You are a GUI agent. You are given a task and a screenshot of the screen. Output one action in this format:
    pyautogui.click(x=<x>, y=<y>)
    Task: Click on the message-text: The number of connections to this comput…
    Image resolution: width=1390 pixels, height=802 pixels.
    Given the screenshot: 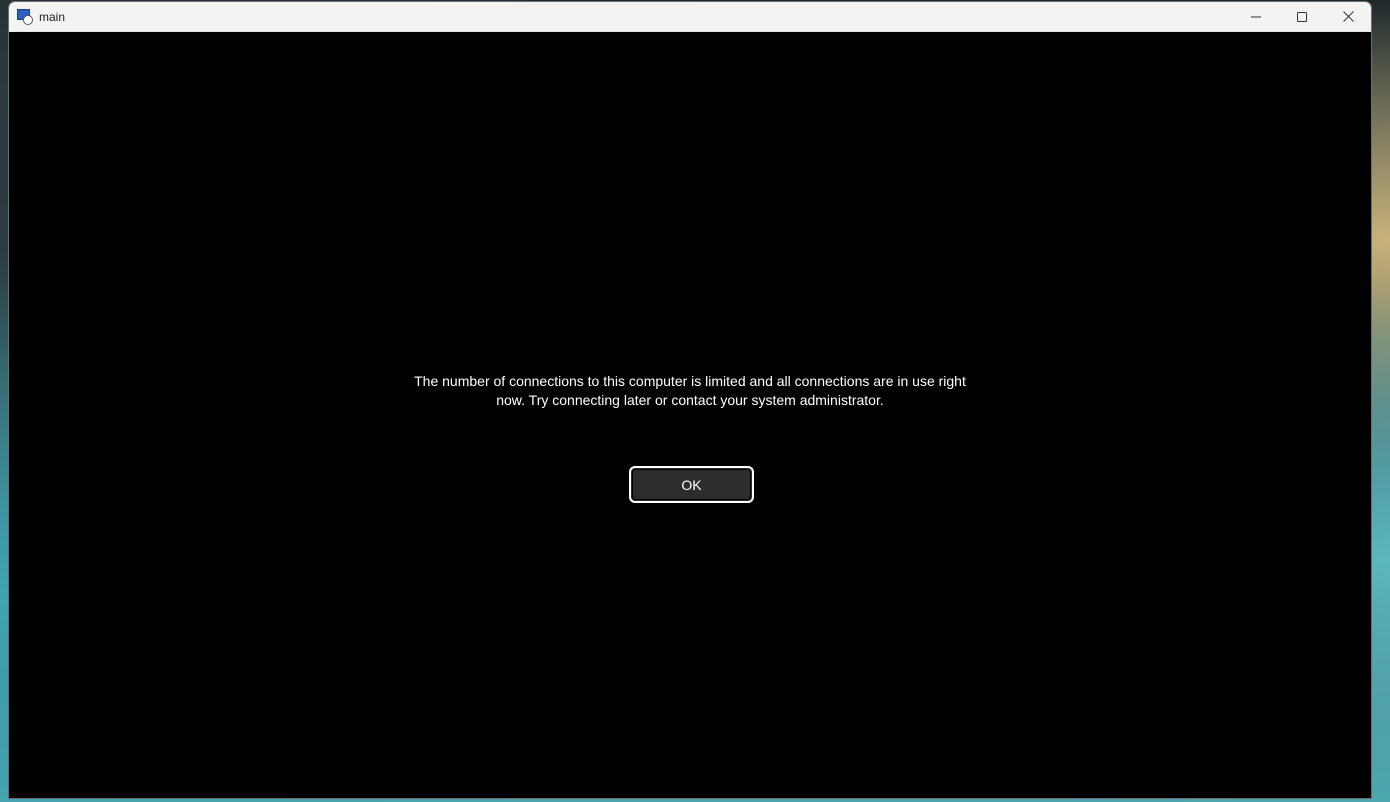 What is the action you would take?
    pyautogui.click(x=690, y=390)
    